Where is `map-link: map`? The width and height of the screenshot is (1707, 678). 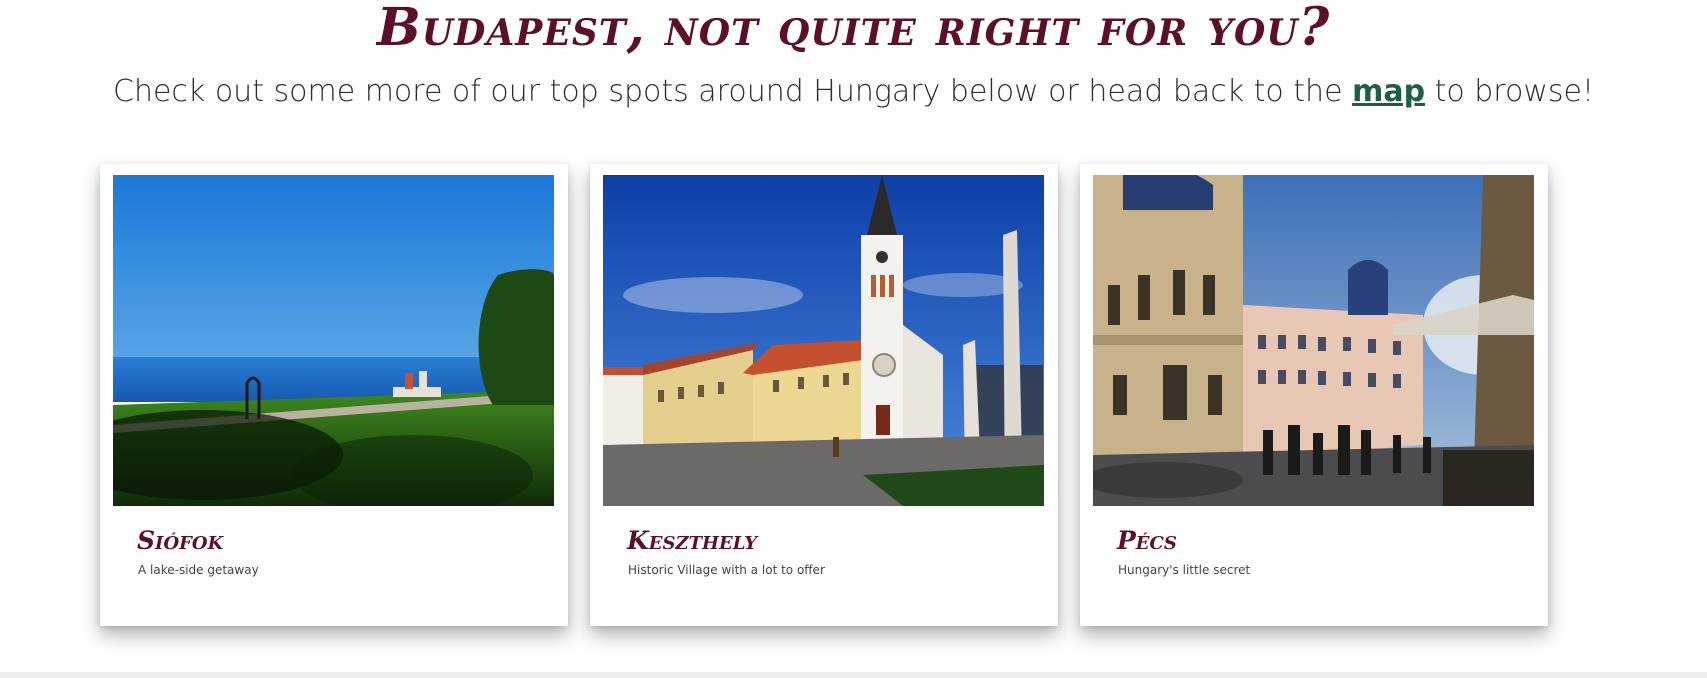 map-link: map is located at coordinates (1388, 91).